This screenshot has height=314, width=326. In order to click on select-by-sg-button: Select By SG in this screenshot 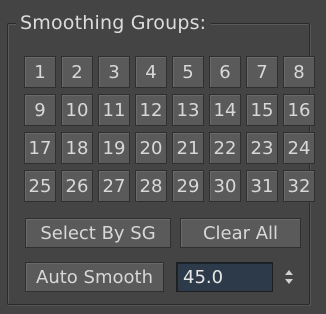, I will do `click(98, 233)`.